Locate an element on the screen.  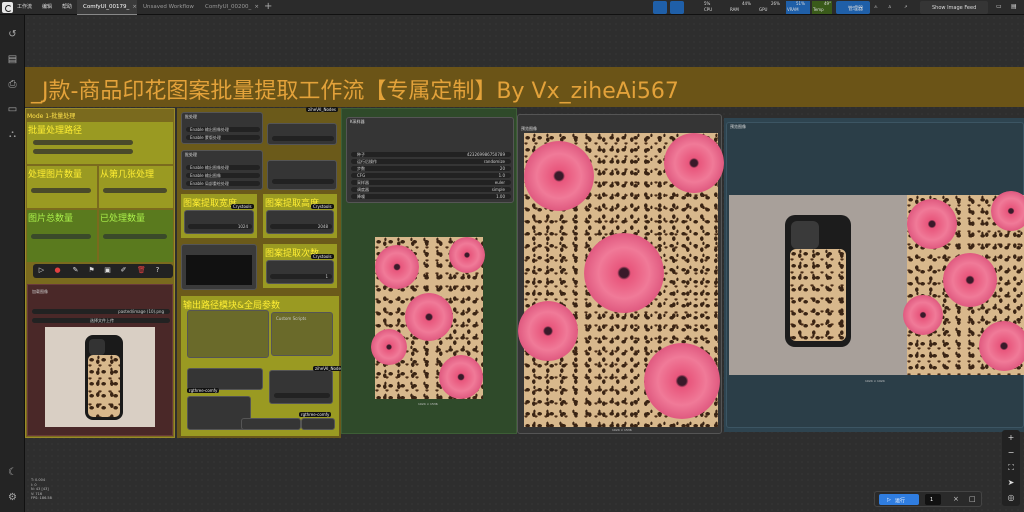
seed-row: 种子 423269986750789 is located at coordinates (431, 154).